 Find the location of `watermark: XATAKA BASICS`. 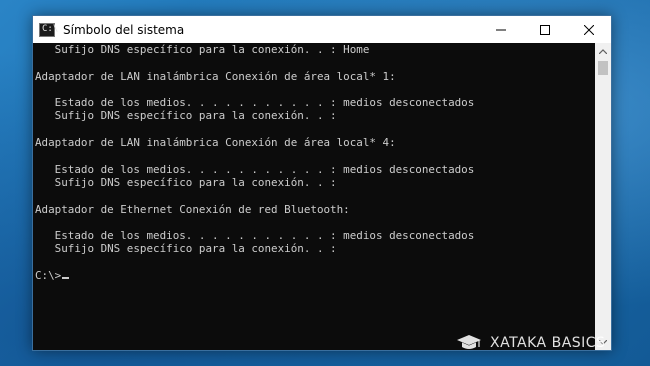

watermark: XATAKA BASICS is located at coordinates (530, 343).